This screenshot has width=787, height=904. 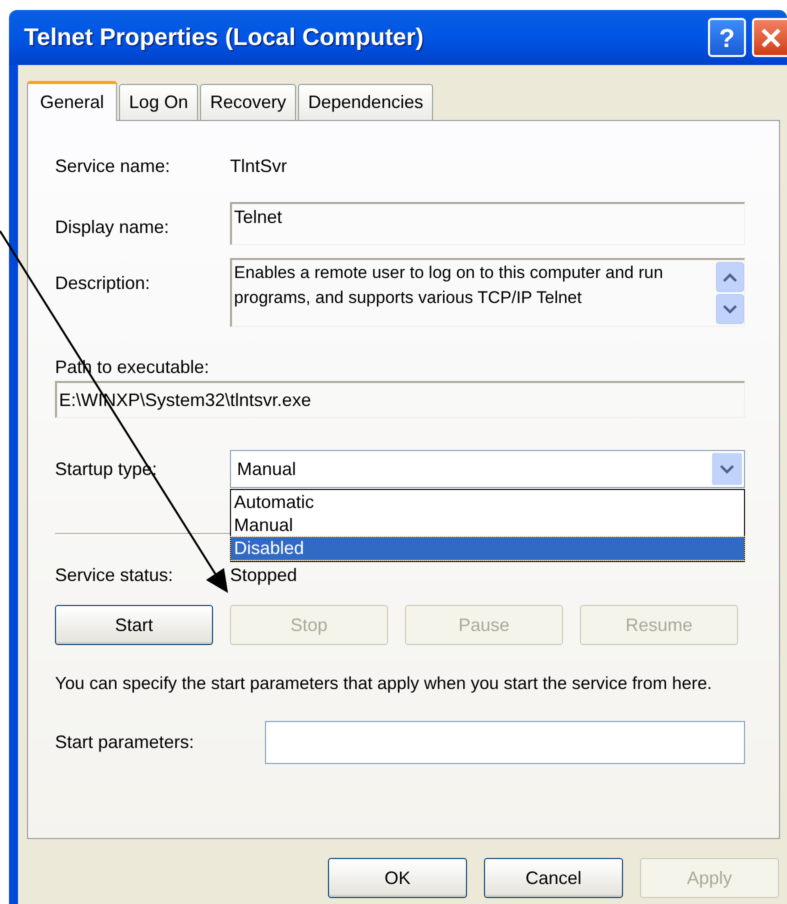 I want to click on push-button: Start, so click(x=134, y=625).